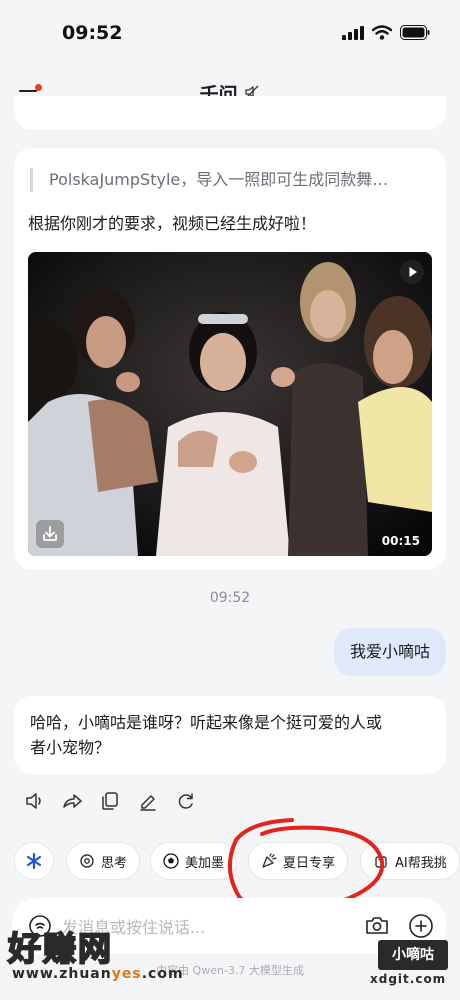 The height and width of the screenshot is (1000, 460). I want to click on watermark-url-suffix: .com, so click(162, 974).